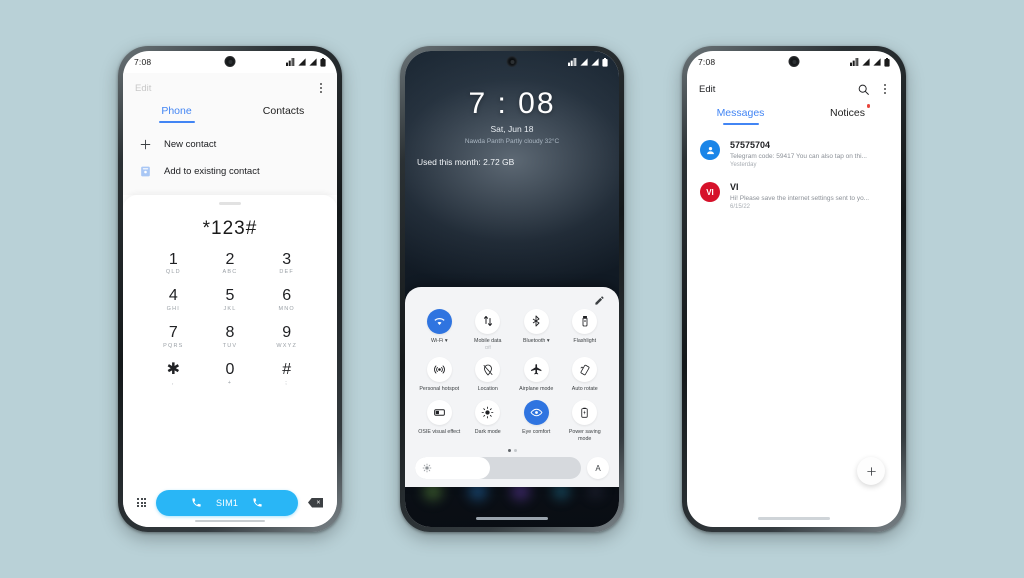  Describe the element at coordinates (536, 329) in the screenshot. I see `qs-tile-bluetooth: Bluetooth ▾` at that location.